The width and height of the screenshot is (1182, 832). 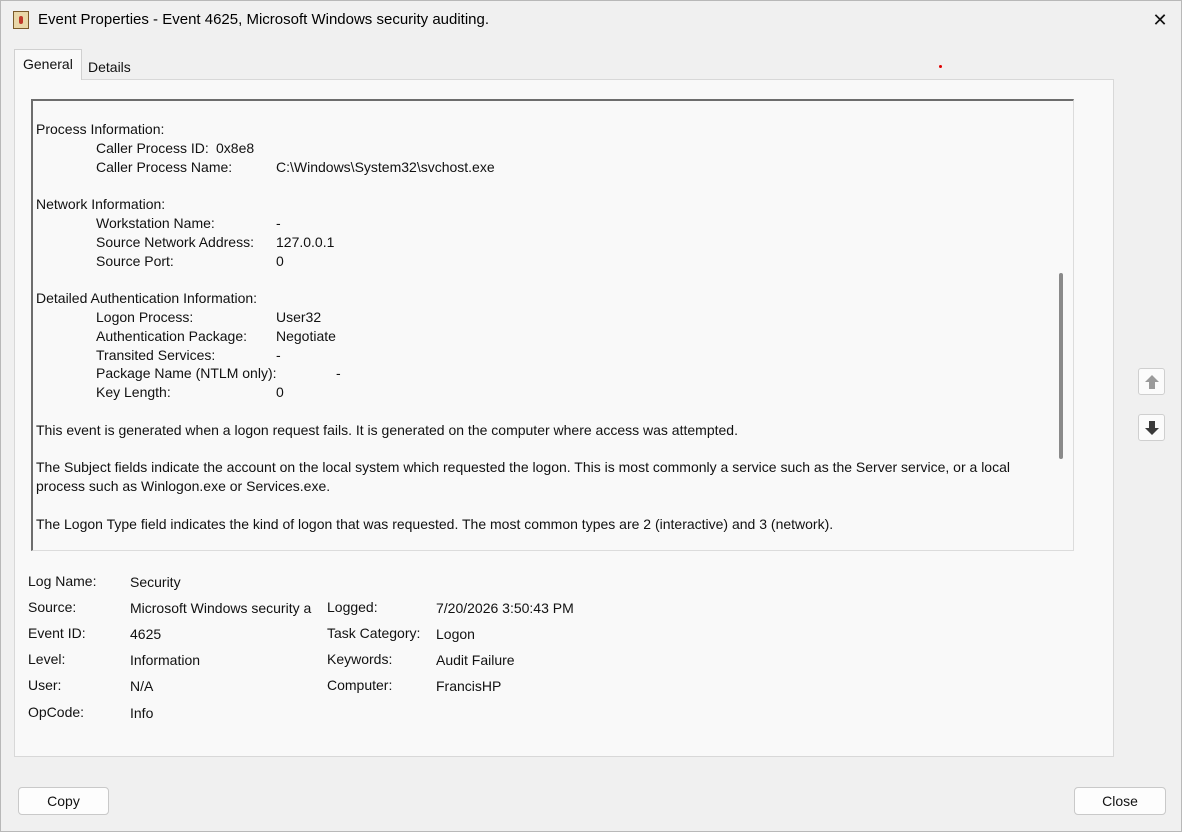 I want to click on logged-value: 7/20/2026 3:50:43 PM, so click(x=505, y=608).